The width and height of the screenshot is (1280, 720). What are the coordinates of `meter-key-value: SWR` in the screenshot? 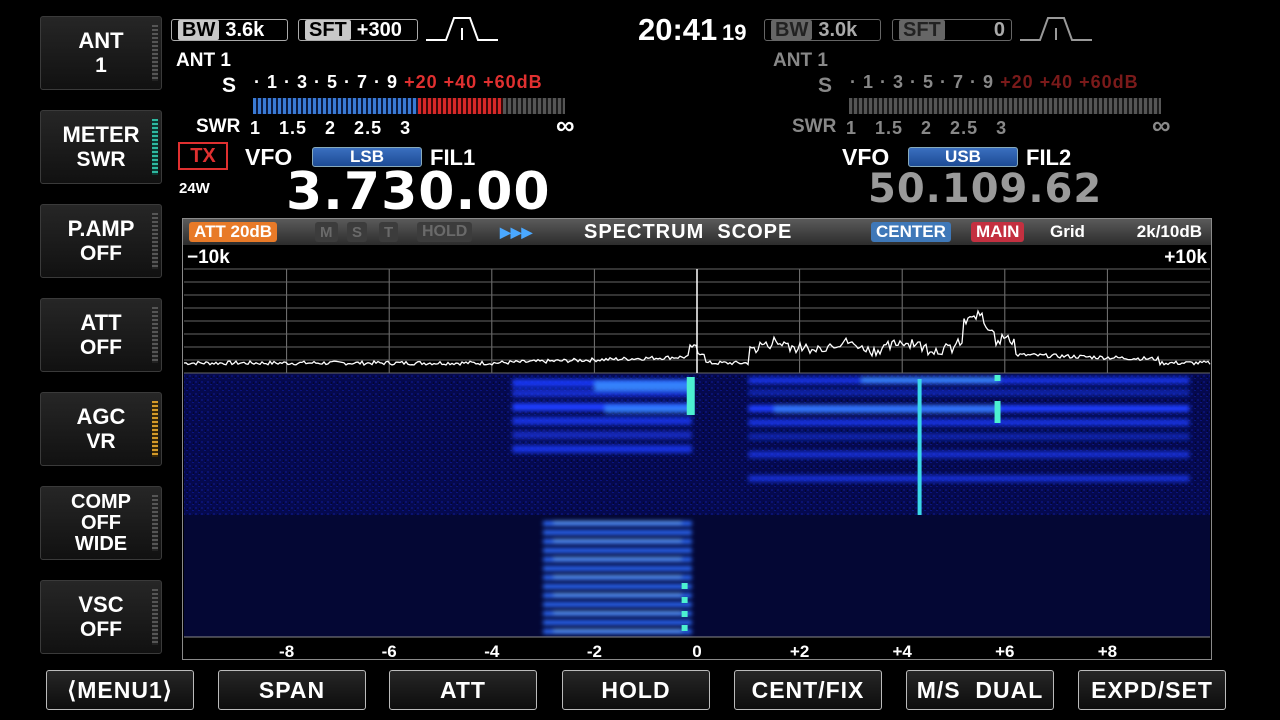 It's located at (101, 159).